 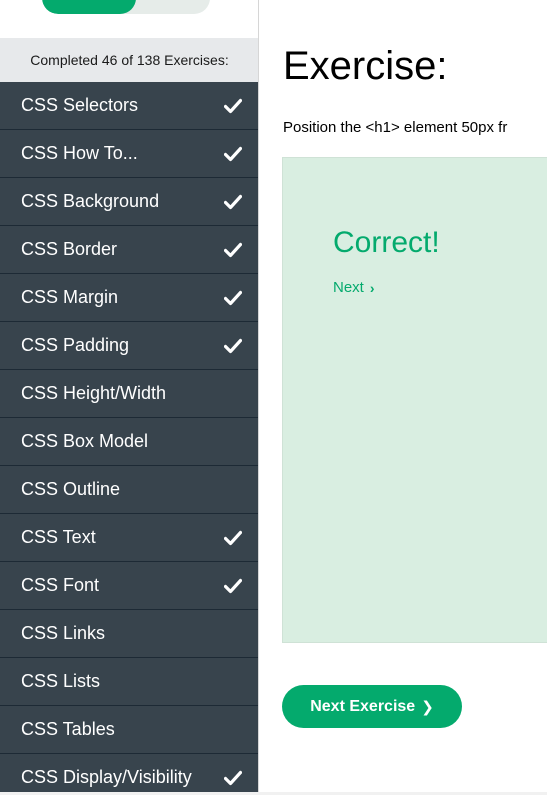 I want to click on sidebar-item-css-font: CSS Font, so click(x=129, y=586).